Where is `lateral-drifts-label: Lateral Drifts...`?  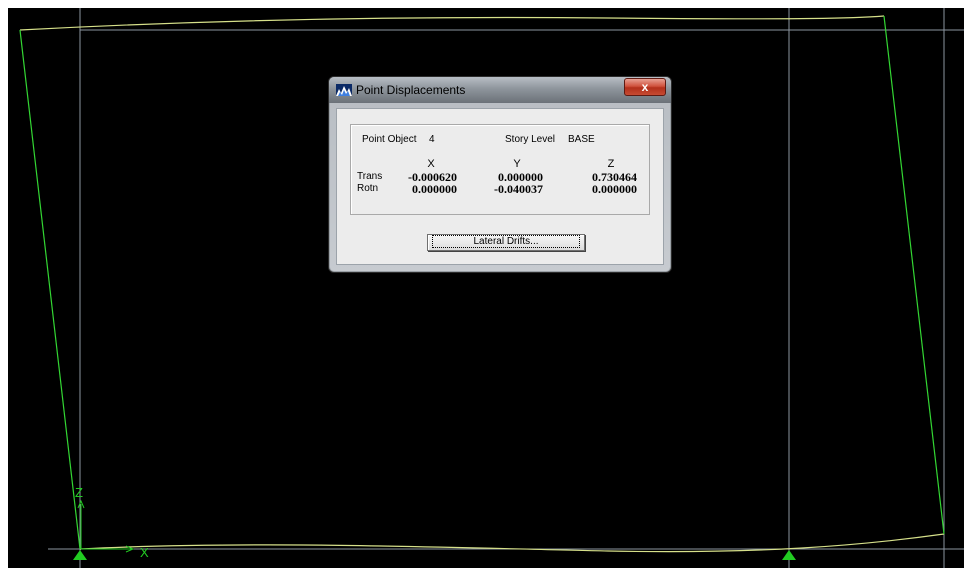
lateral-drifts-label: Lateral Drifts... is located at coordinates (506, 241).